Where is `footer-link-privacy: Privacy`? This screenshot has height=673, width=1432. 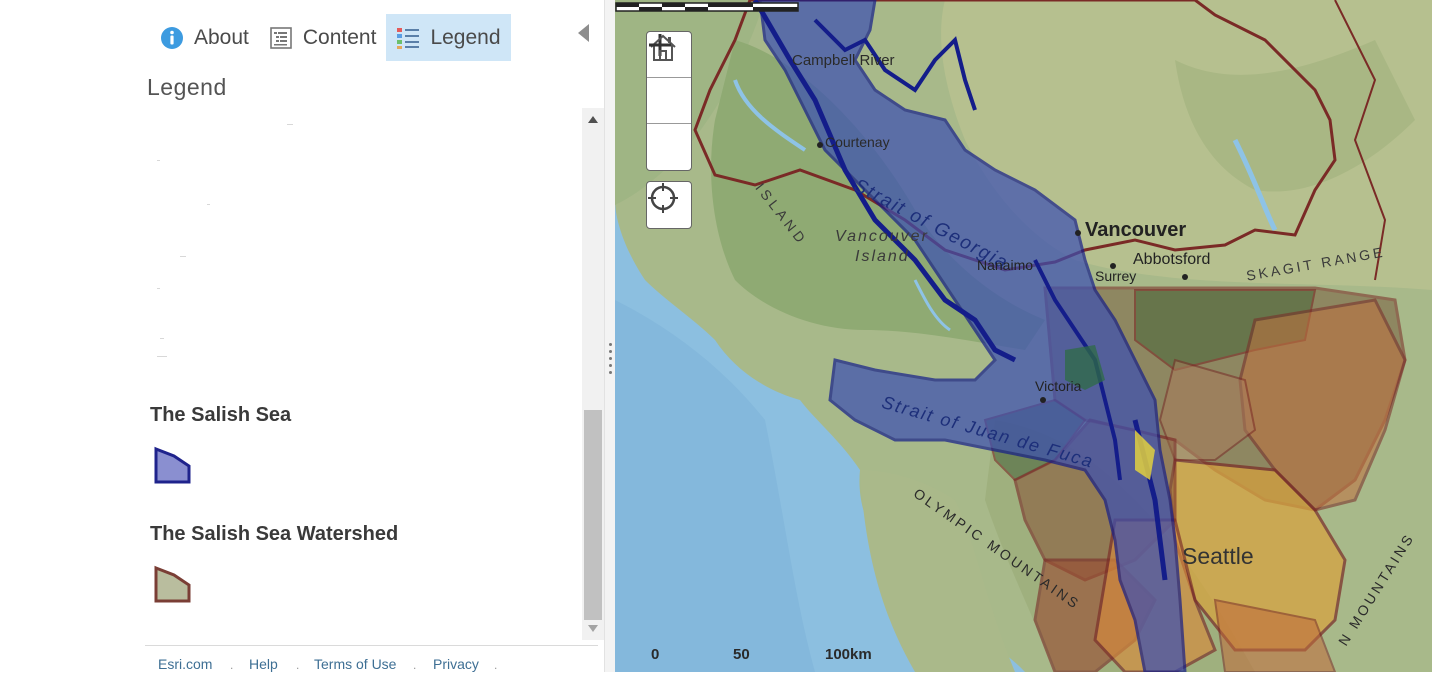
footer-link-privacy: Privacy is located at coordinates (456, 664).